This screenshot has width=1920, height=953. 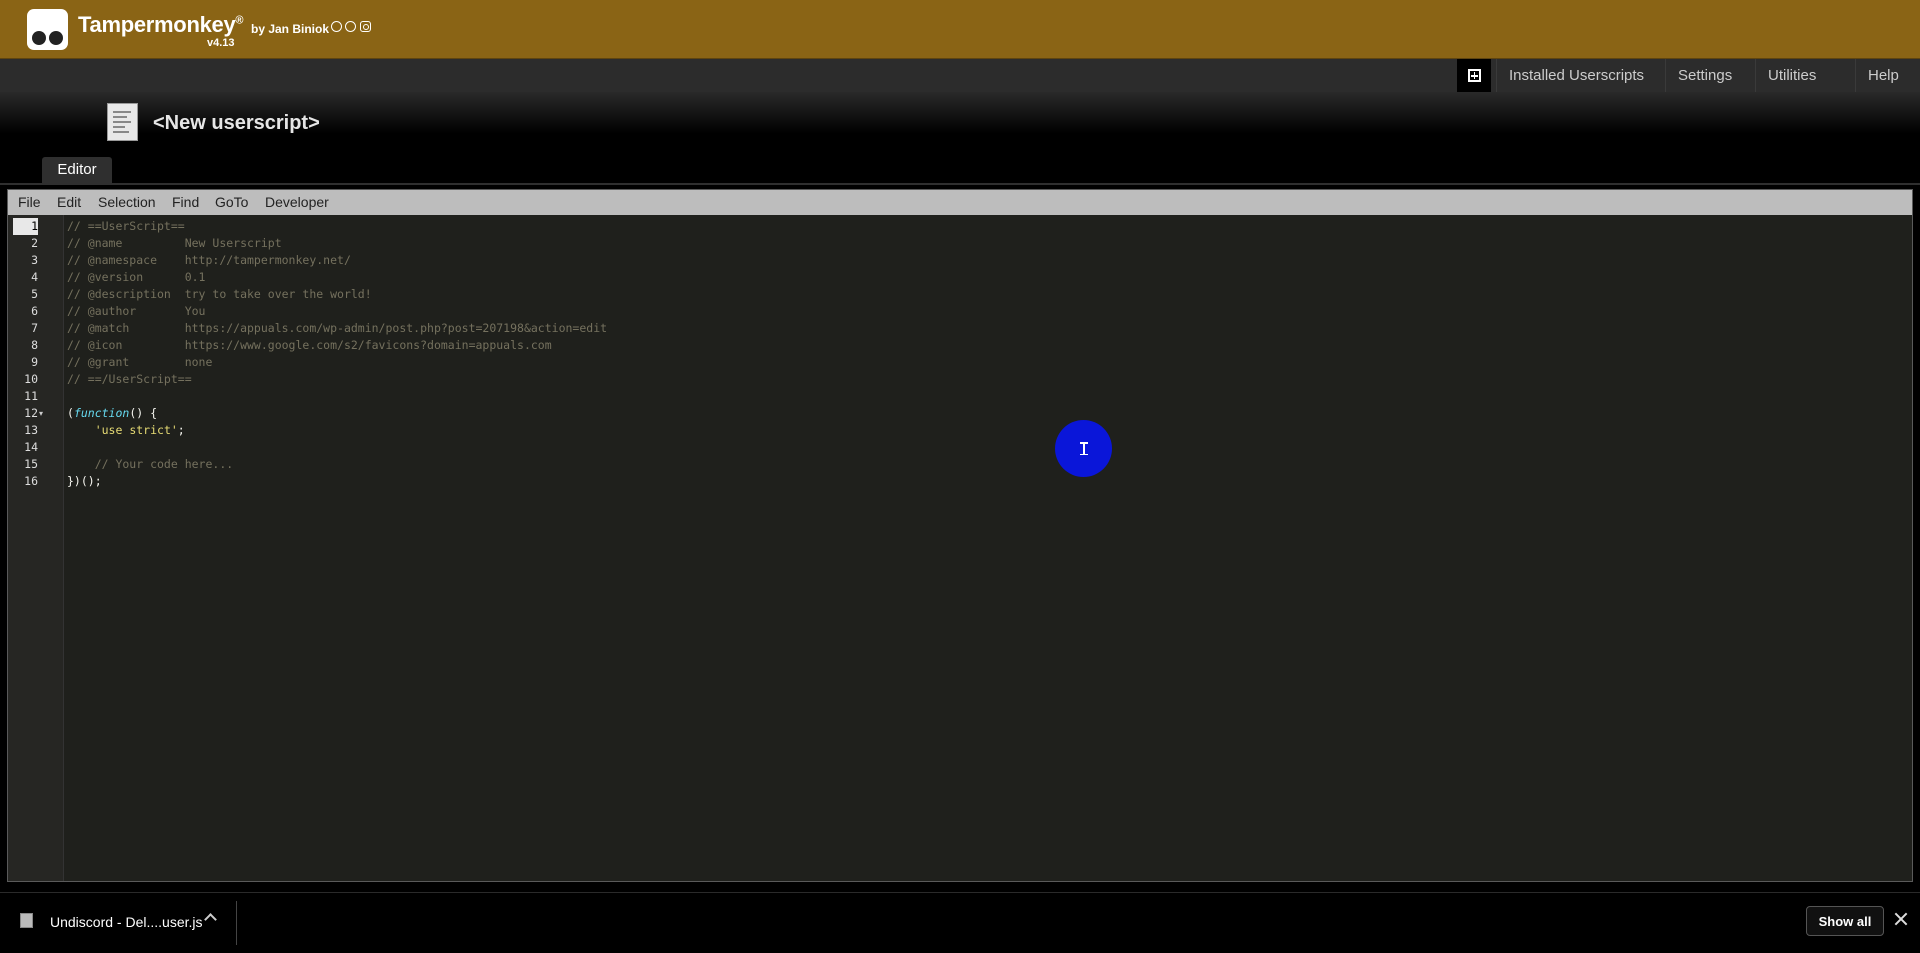 I want to click on menu-find: Find, so click(x=185, y=202).